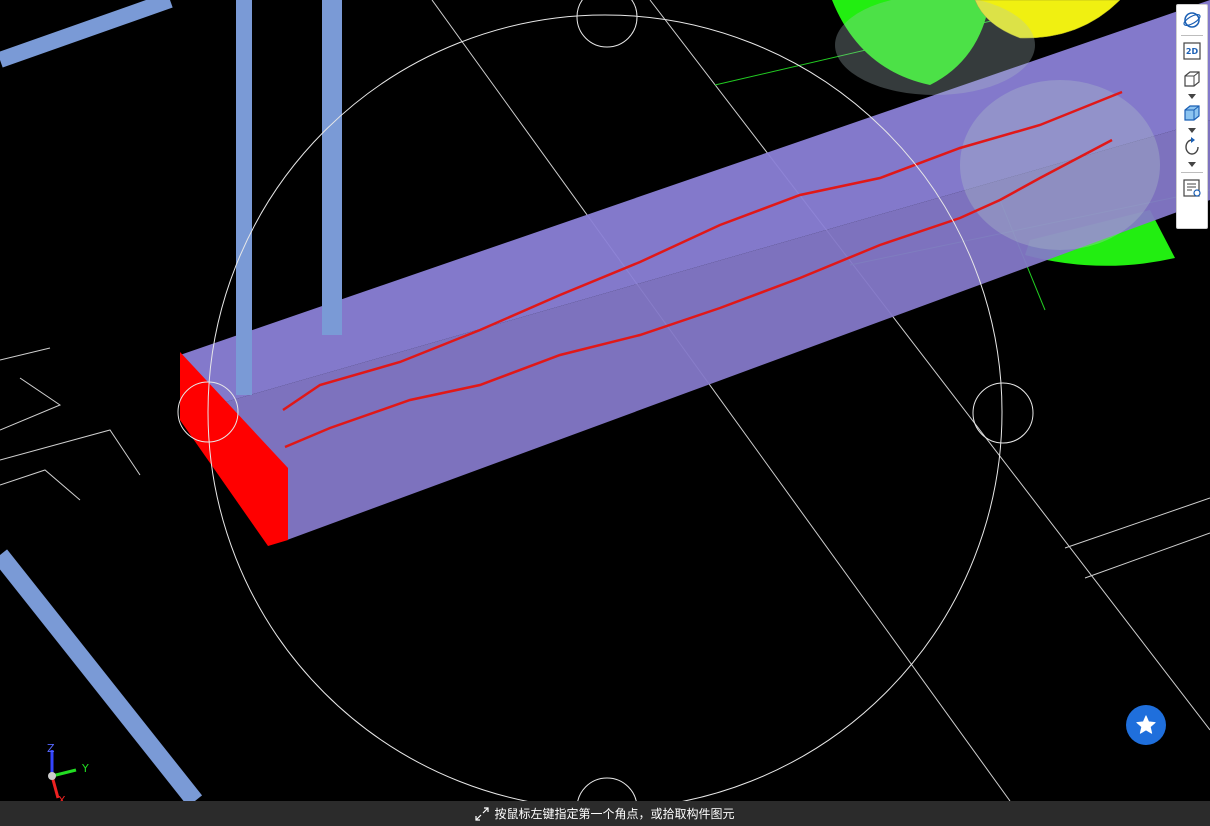 The height and width of the screenshot is (826, 1210). I want to click on property-panel-icon, so click(1192, 188).